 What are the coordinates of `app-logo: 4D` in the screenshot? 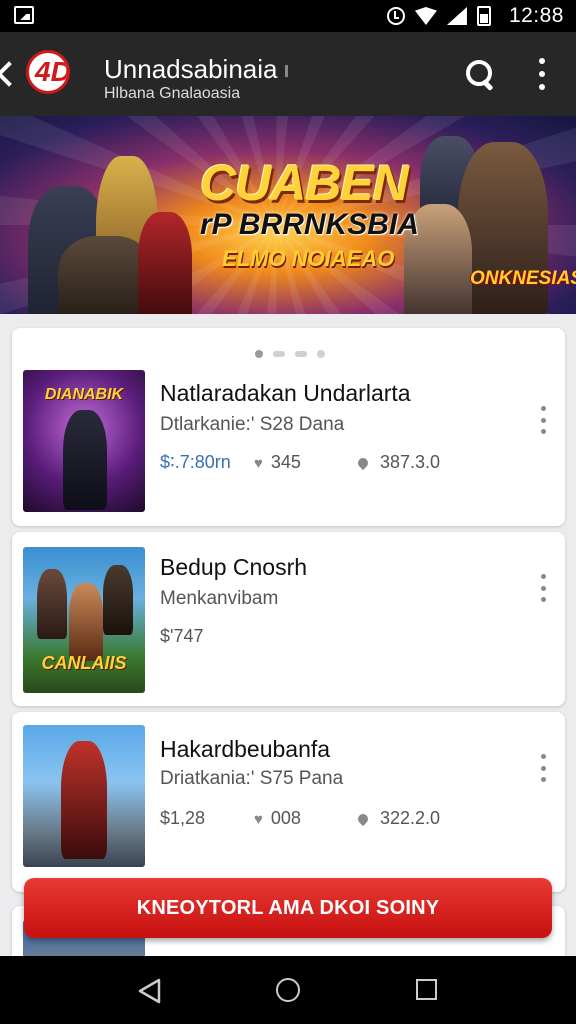 It's located at (48, 72).